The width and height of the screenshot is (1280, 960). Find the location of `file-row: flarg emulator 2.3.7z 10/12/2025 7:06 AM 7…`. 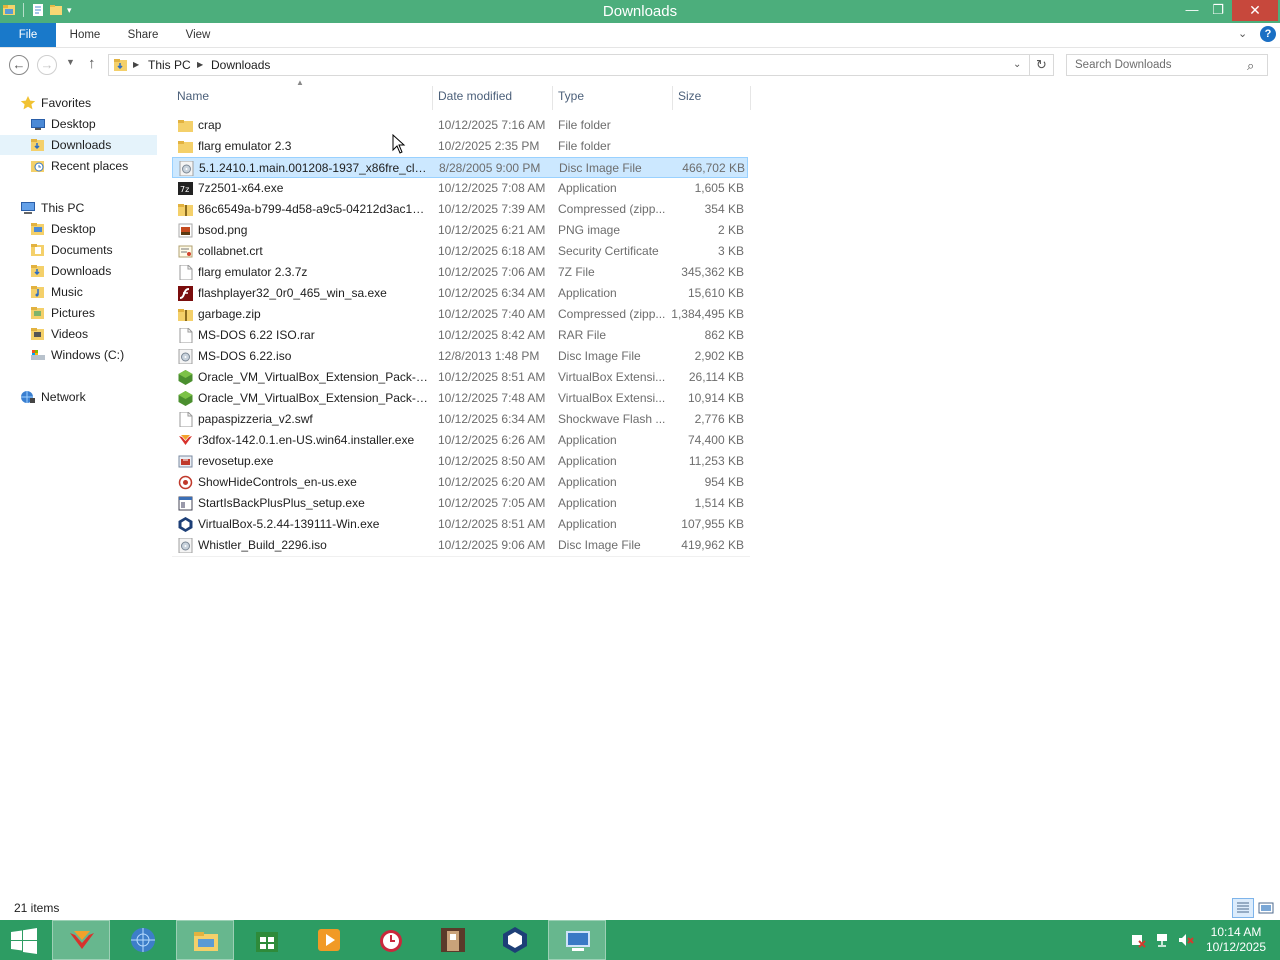

file-row: flarg emulator 2.3.7z 10/12/2025 7:06 AM 7… is located at coordinates (460, 272).